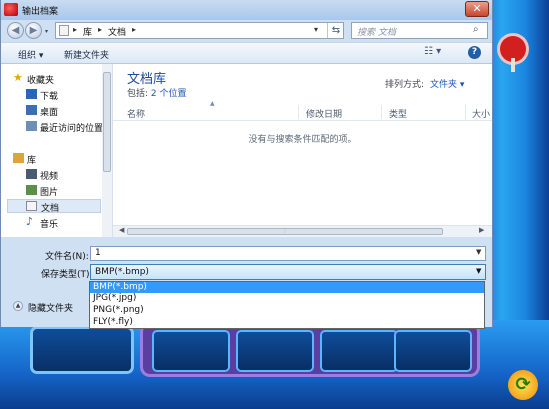  I want to click on filename-value: 1, so click(98, 253).